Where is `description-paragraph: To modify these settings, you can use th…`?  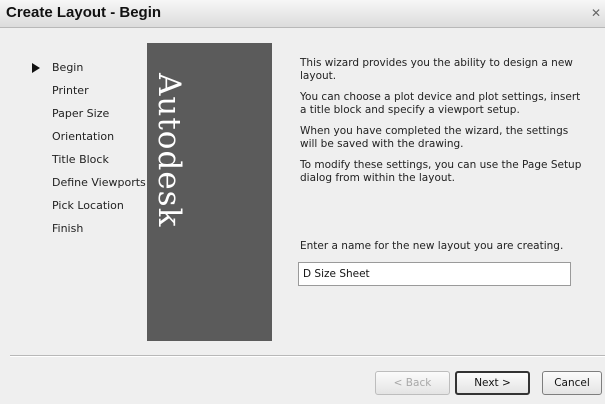
description-paragraph: To modify these settings, you can use th… is located at coordinates (441, 171).